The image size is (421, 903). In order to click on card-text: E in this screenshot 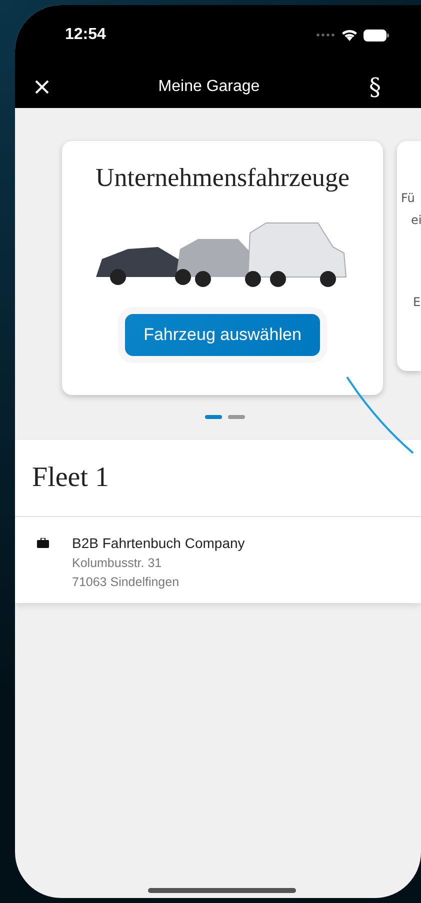, I will do `click(416, 302)`.